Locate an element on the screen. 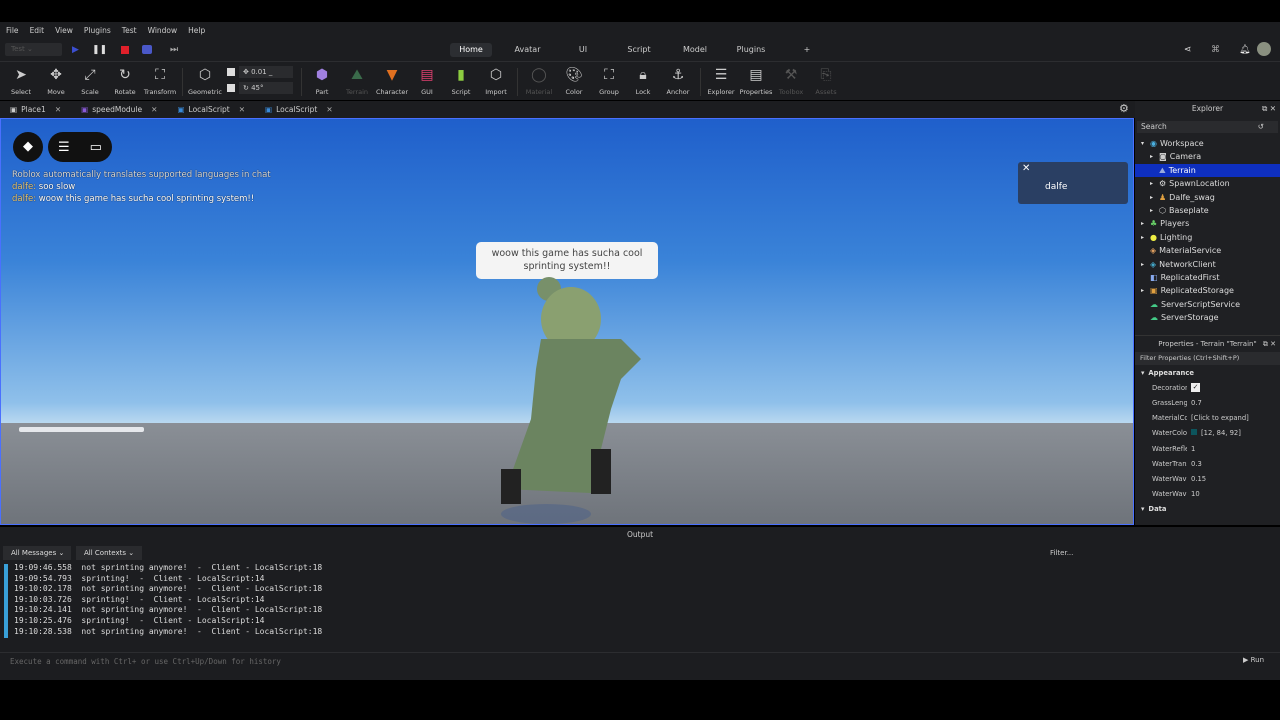 The width and height of the screenshot is (1280, 720). tree-item-dalfe_swag: ▸ ♟ Dalfe_swag is located at coordinates (1207, 197).